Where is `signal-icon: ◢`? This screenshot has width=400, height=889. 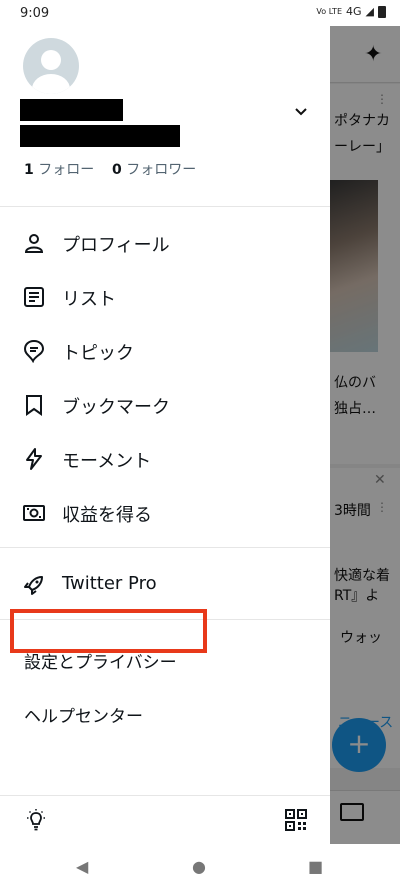 signal-icon: ◢ is located at coordinates (369, 11).